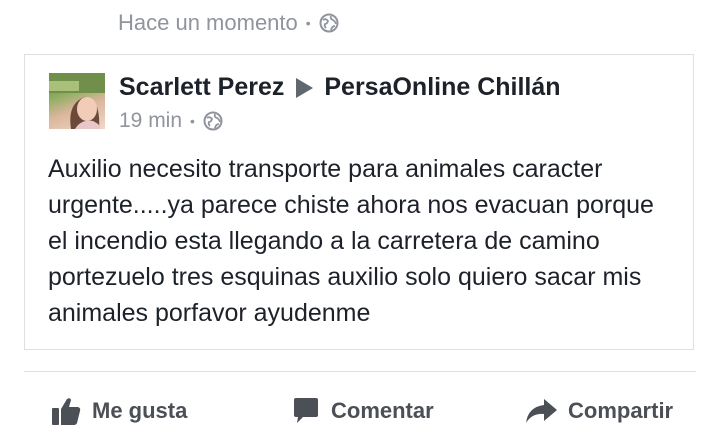 The height and width of the screenshot is (443, 720). What do you see at coordinates (201, 87) in the screenshot?
I see `author-name: Scarlett Perez` at bounding box center [201, 87].